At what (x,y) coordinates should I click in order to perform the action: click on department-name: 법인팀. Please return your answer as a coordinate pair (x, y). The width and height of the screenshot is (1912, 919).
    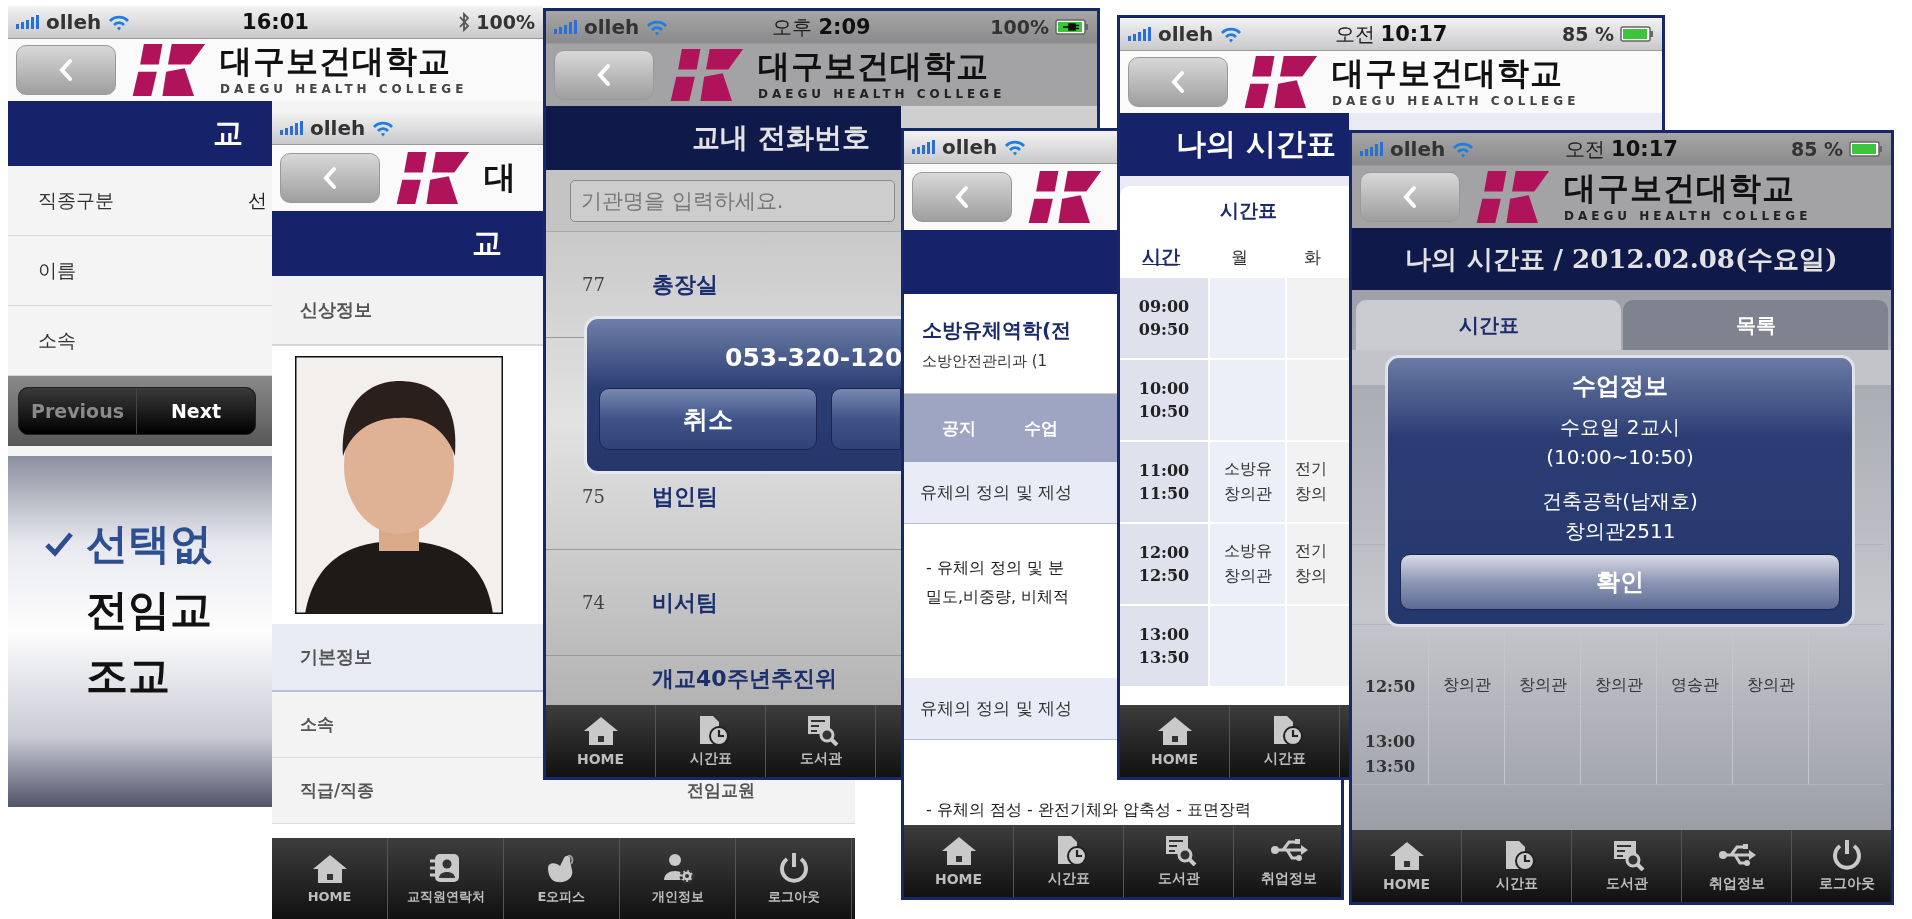
    Looking at the image, I should click on (685, 496).